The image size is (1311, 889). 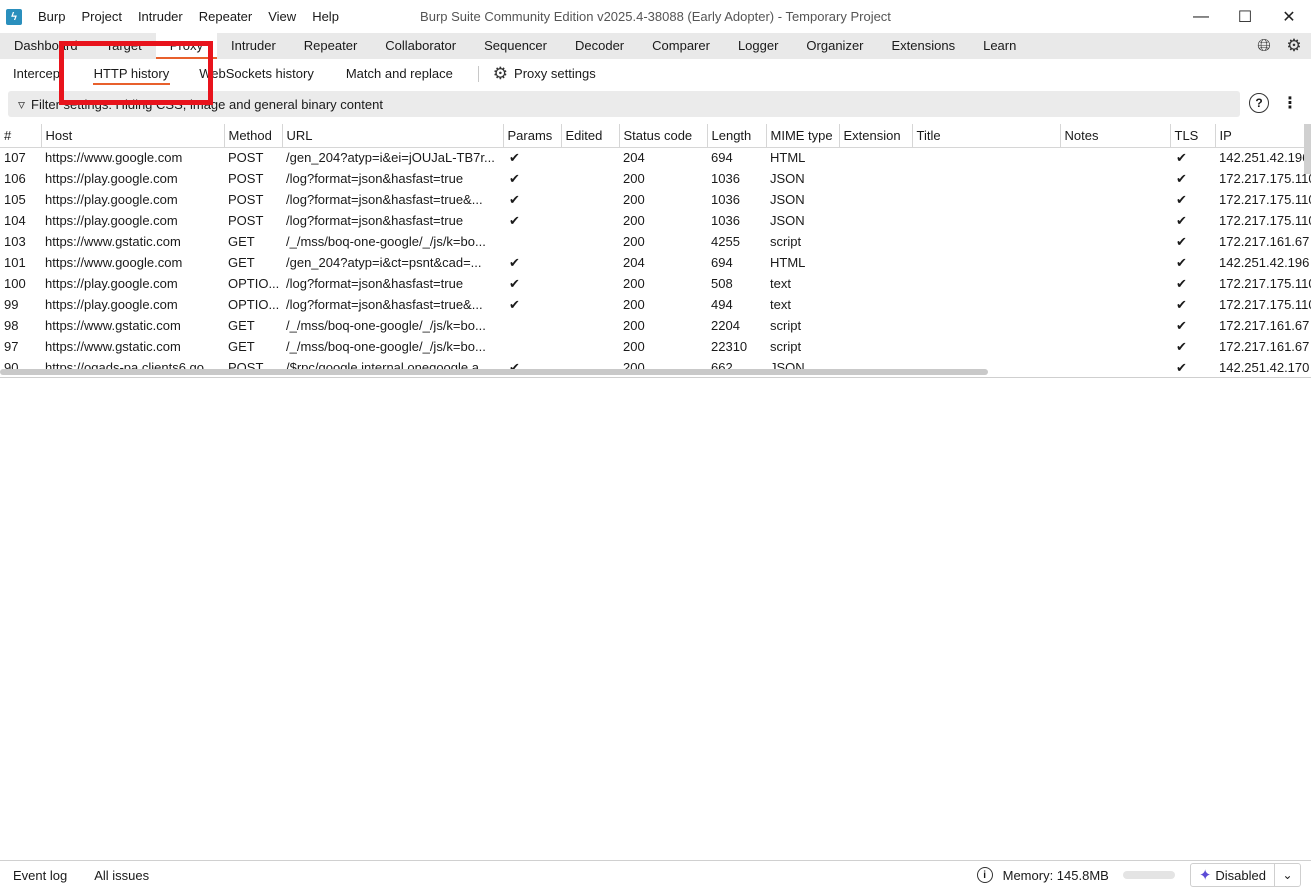 What do you see at coordinates (122, 875) in the screenshot?
I see `all-issues-button: All issues` at bounding box center [122, 875].